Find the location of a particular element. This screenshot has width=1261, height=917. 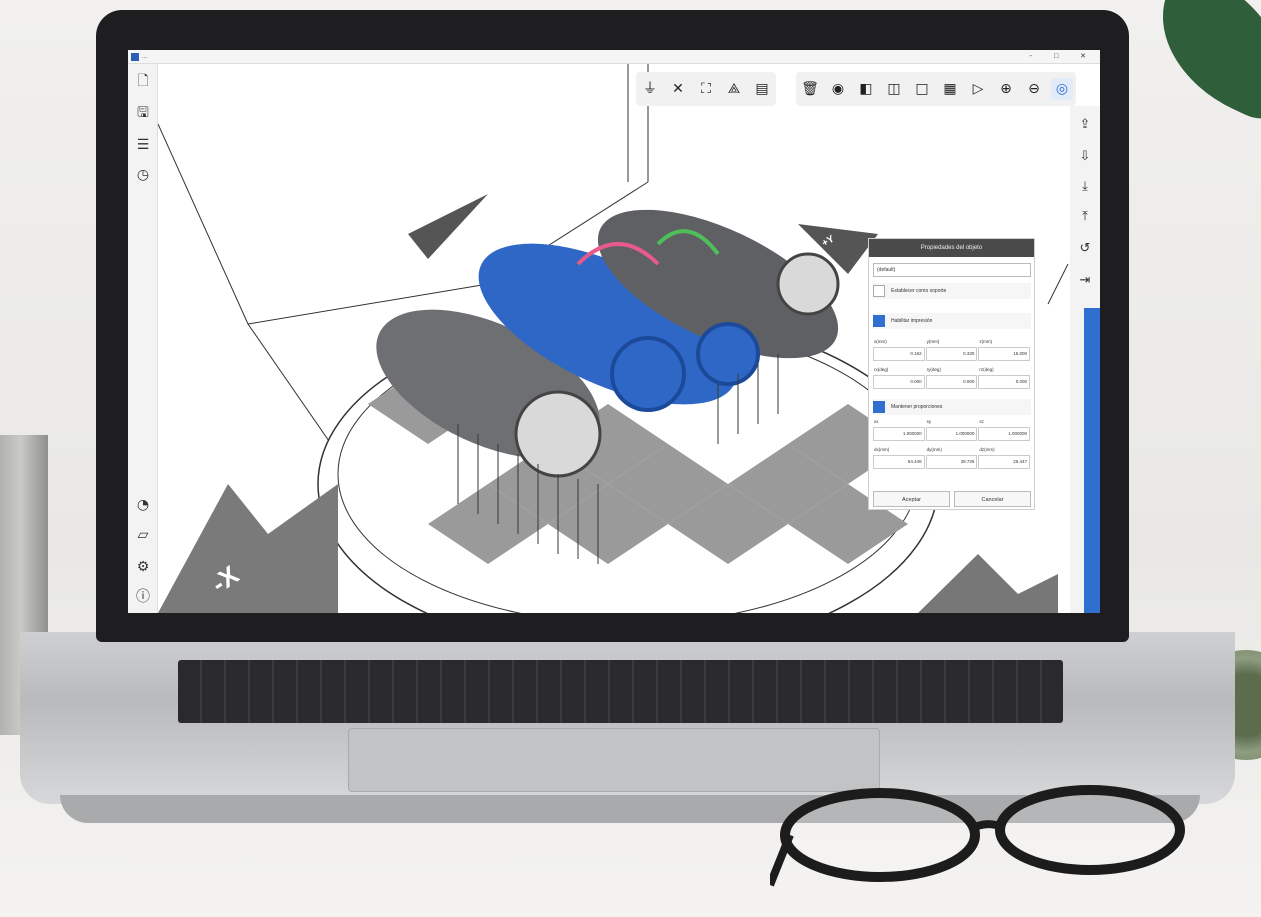

layer-down-icon: ⤓ is located at coordinates (1085, 187).